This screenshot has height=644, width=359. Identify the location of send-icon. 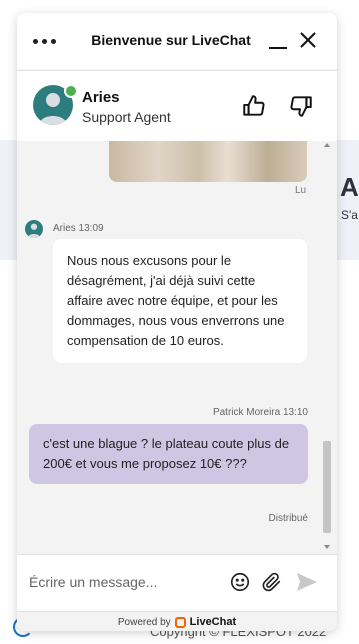
(307, 582).